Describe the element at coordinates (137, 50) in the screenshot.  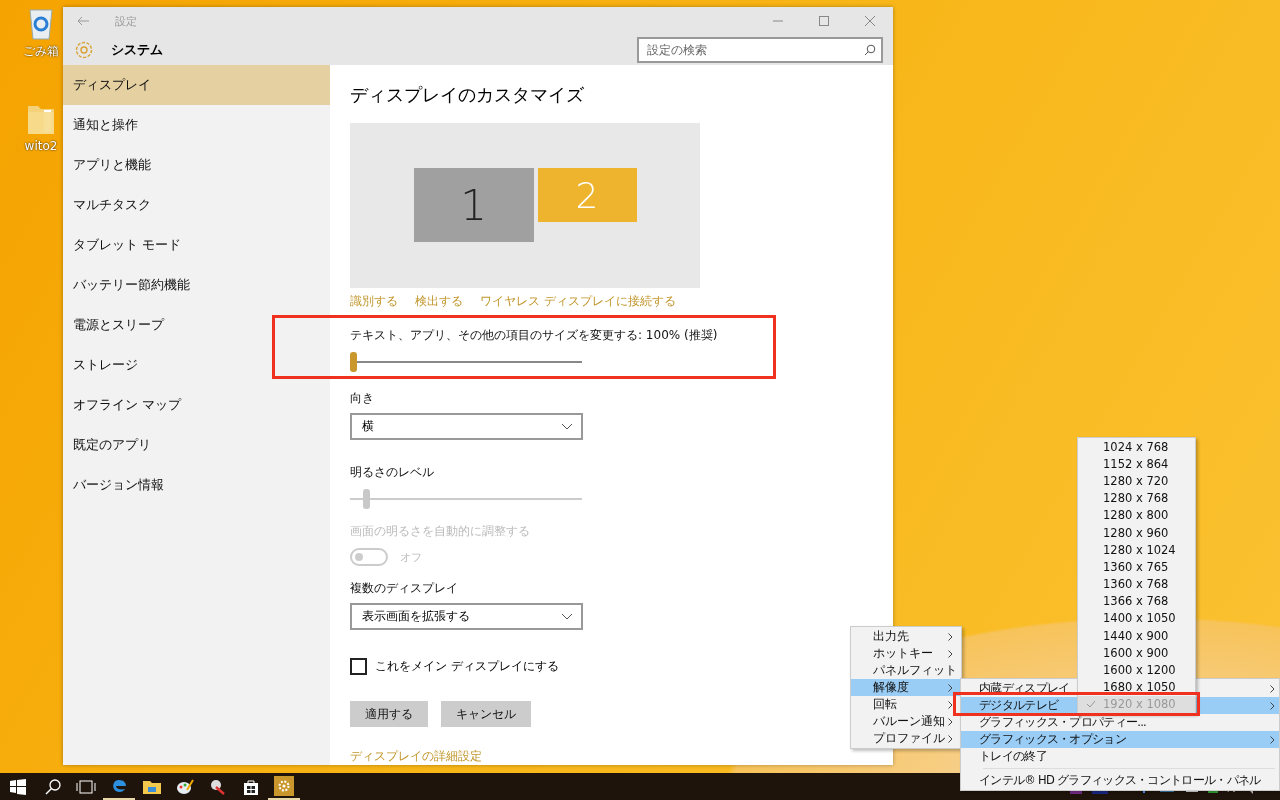
I see `page-title: システム` at that location.